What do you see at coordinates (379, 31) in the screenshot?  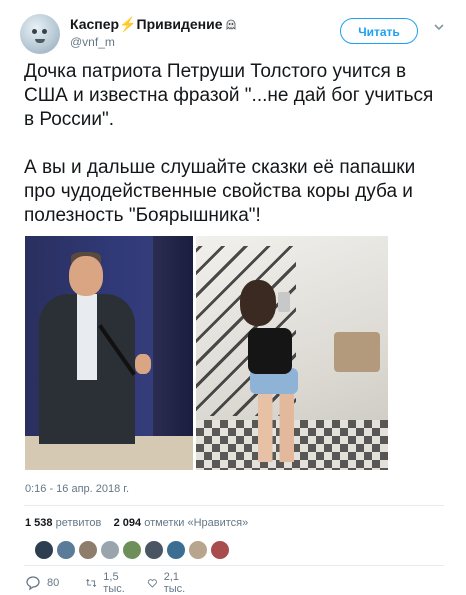 I see `follow-button: Читать` at bounding box center [379, 31].